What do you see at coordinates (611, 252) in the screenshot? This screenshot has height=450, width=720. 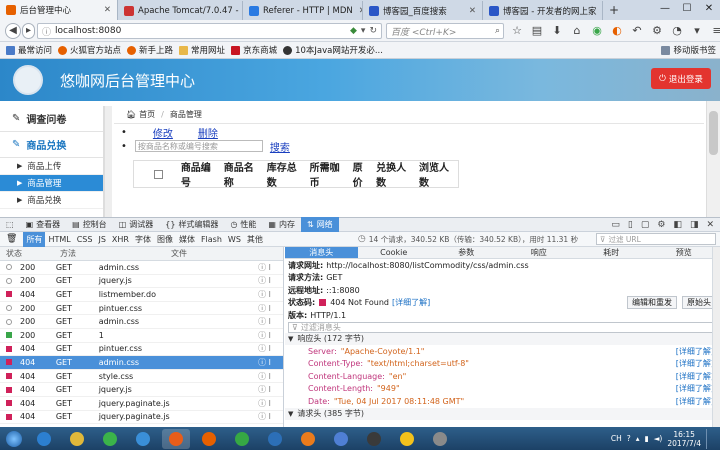 I see `tab-timings: 耗时` at bounding box center [611, 252].